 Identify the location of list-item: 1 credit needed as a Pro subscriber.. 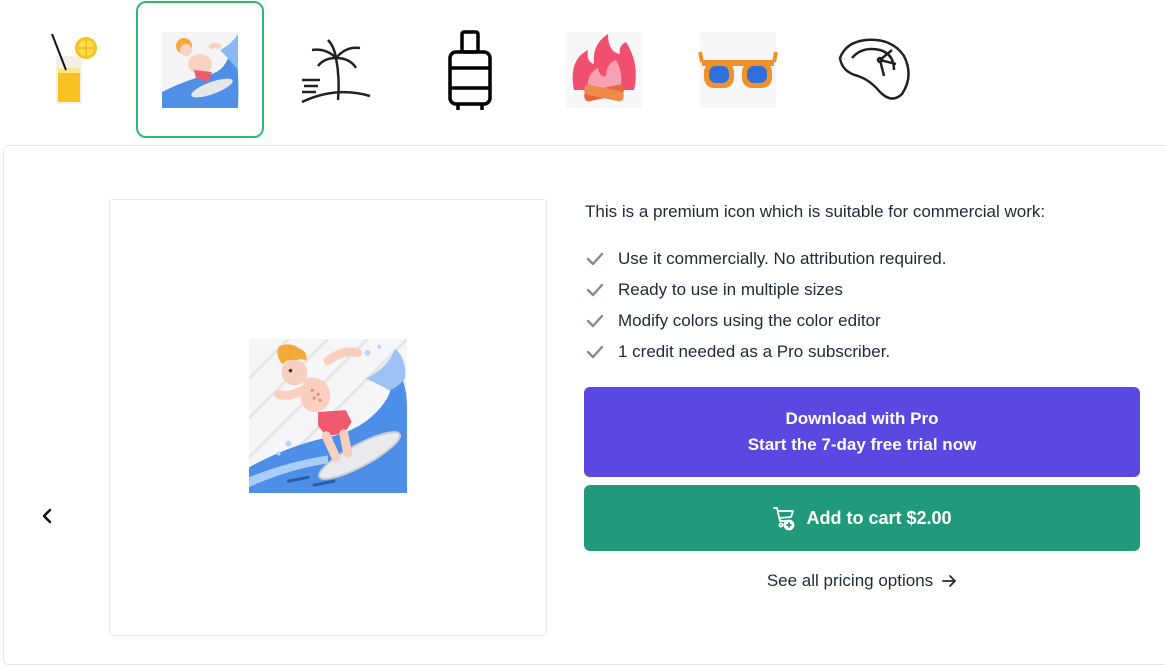
(865, 351).